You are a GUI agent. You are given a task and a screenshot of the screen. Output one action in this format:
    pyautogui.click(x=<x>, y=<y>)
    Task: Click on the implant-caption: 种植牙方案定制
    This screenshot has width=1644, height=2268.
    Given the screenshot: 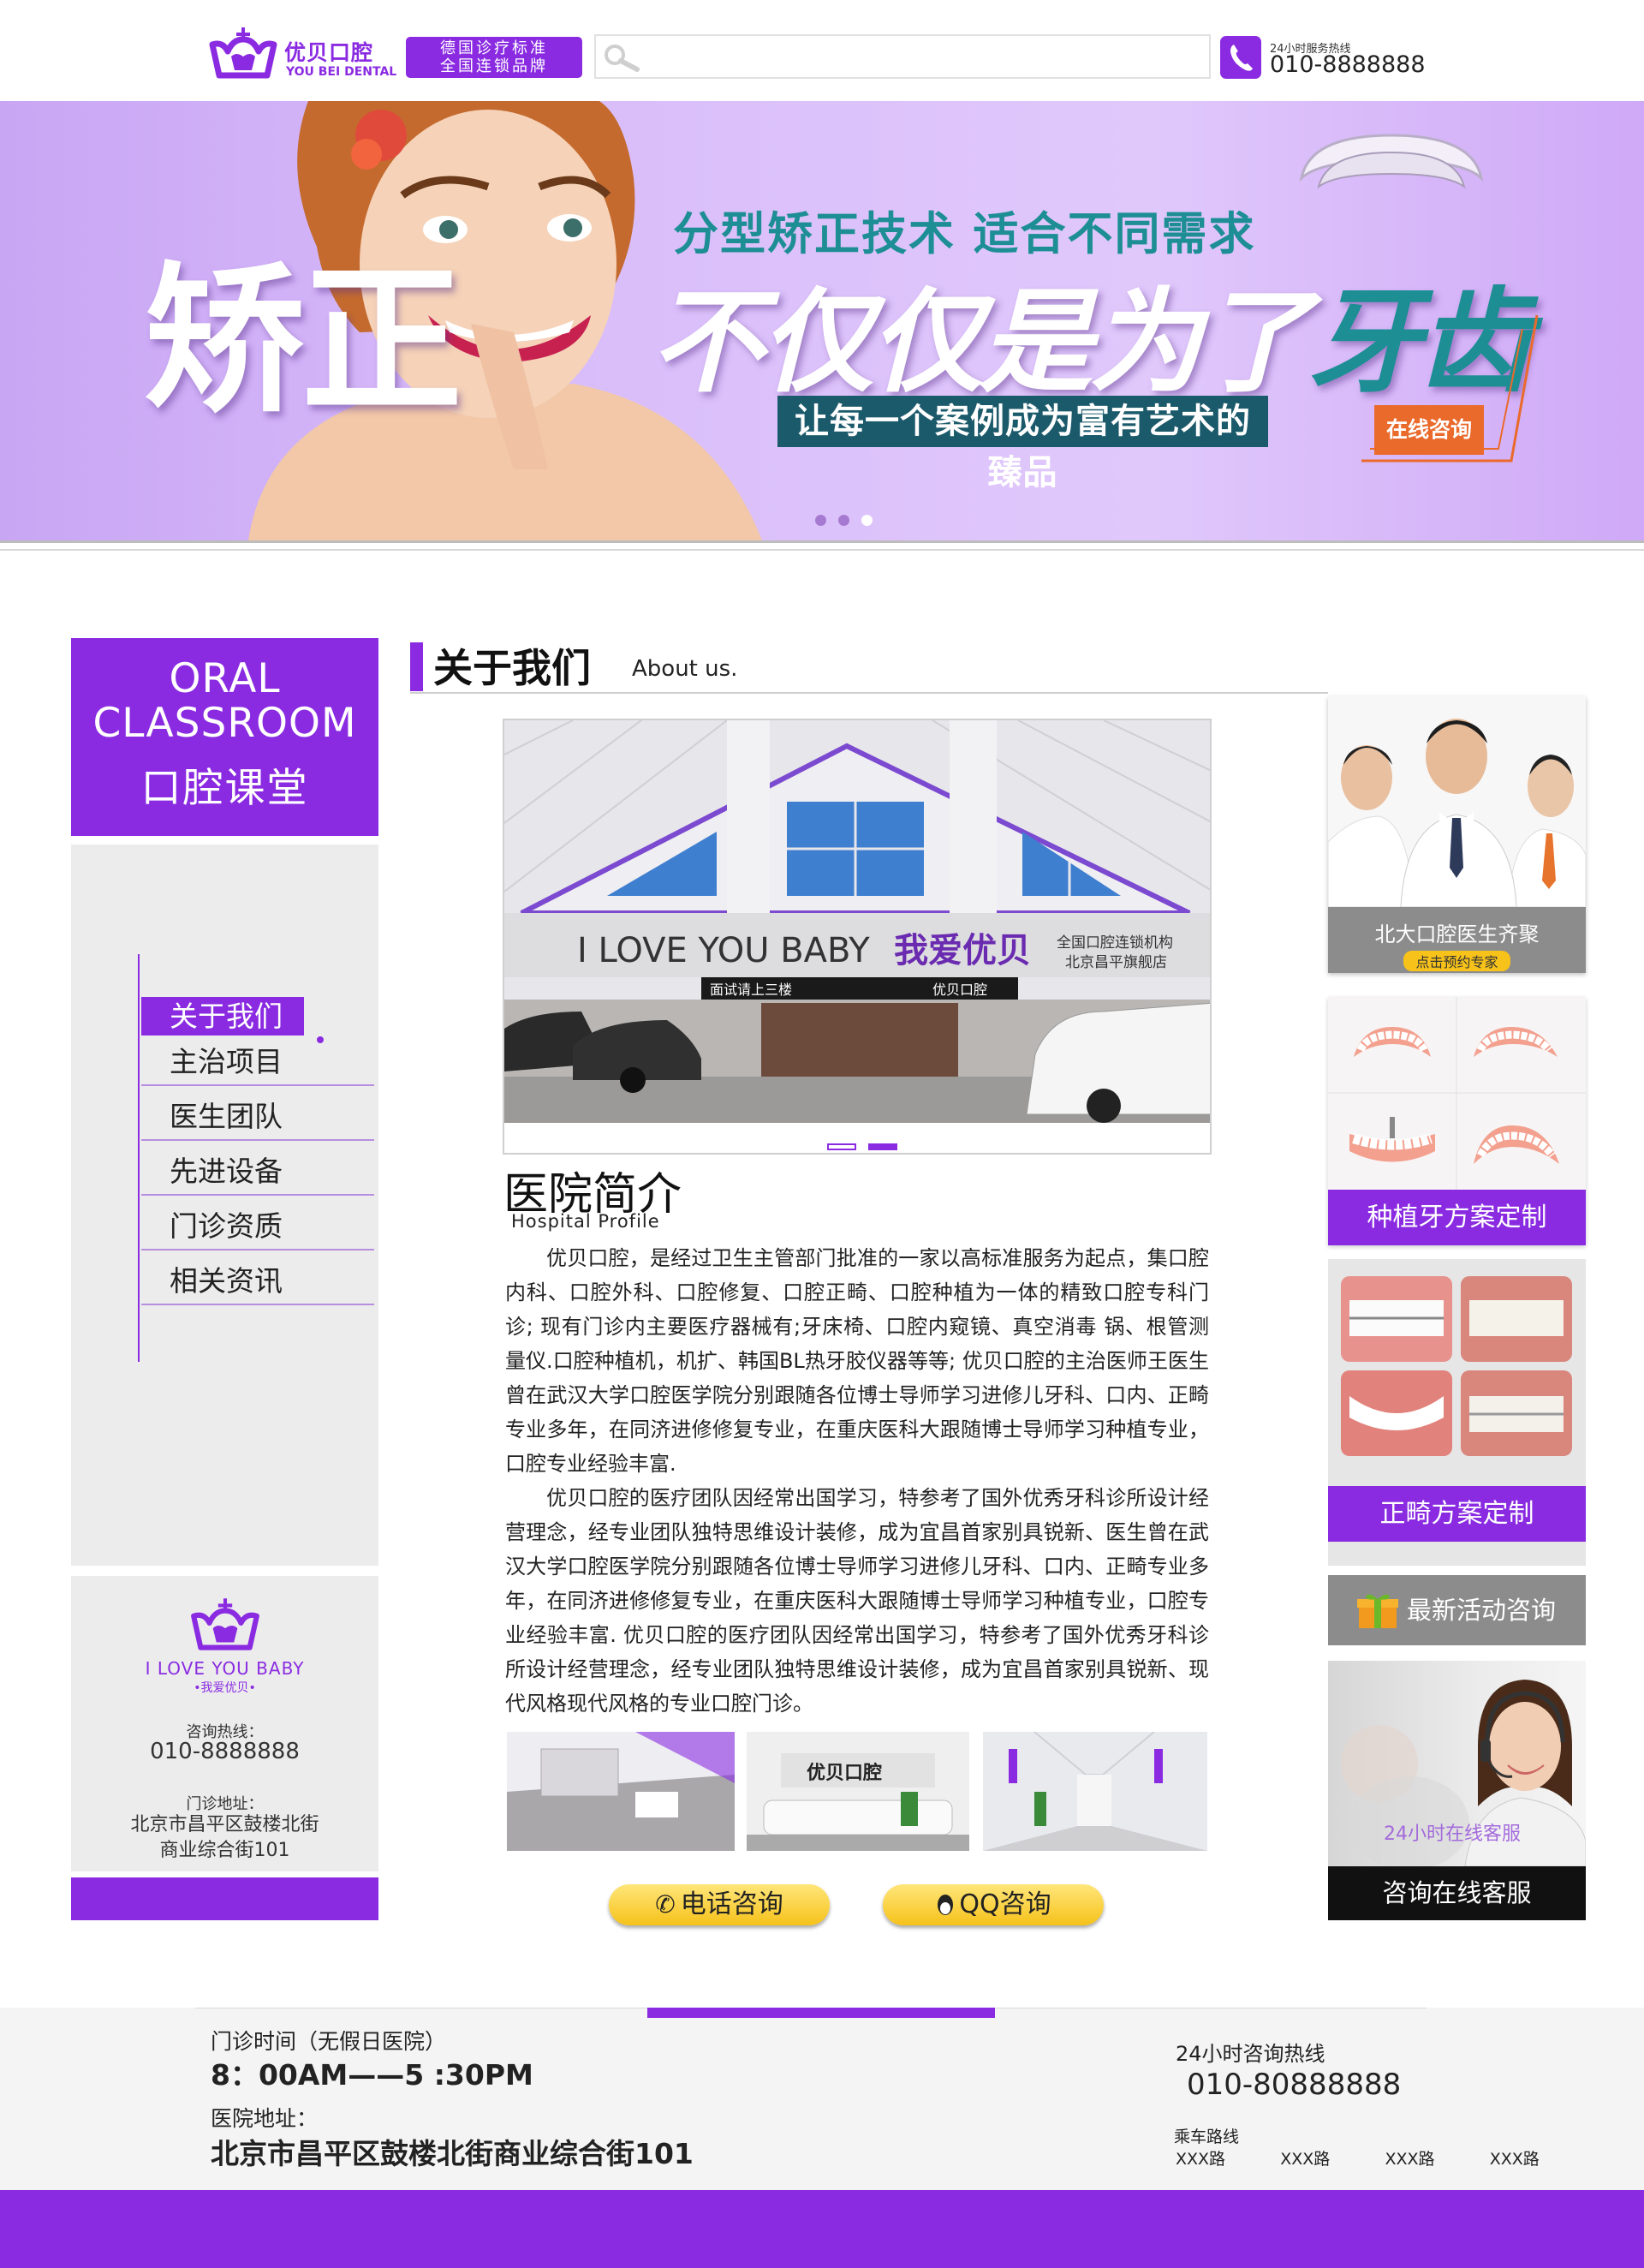 What is the action you would take?
    pyautogui.click(x=1457, y=1217)
    